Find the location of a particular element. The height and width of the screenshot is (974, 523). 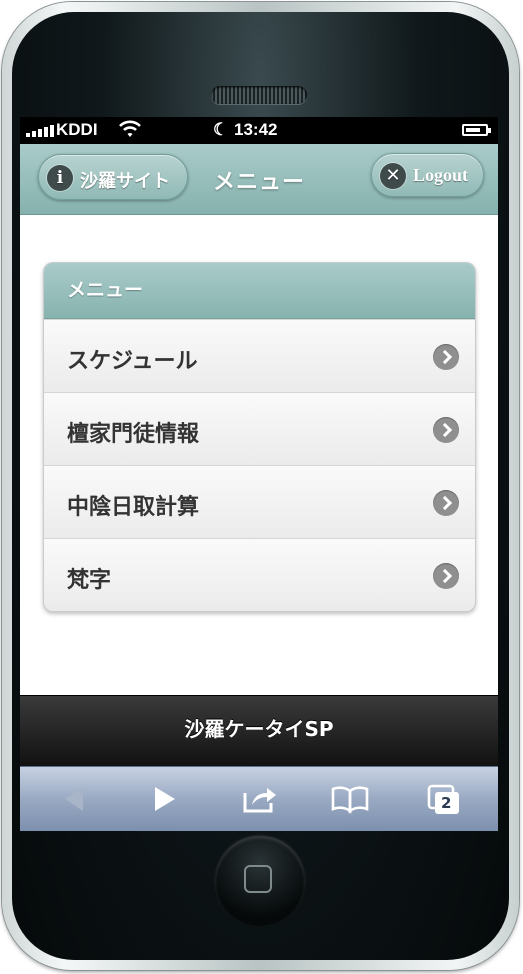

bookmarks-icon is located at coordinates (350, 799).